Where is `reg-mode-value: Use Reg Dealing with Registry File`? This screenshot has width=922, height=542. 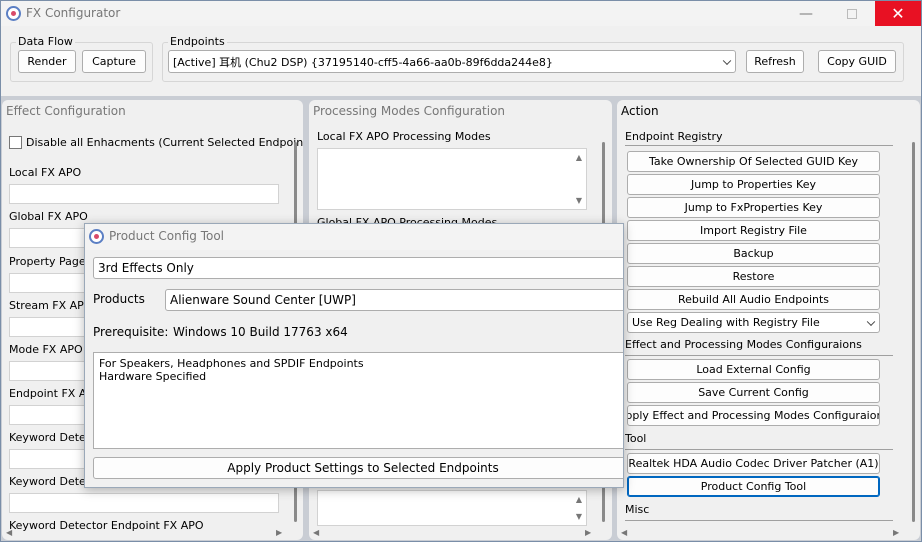 reg-mode-value: Use Reg Dealing with Registry File is located at coordinates (726, 322).